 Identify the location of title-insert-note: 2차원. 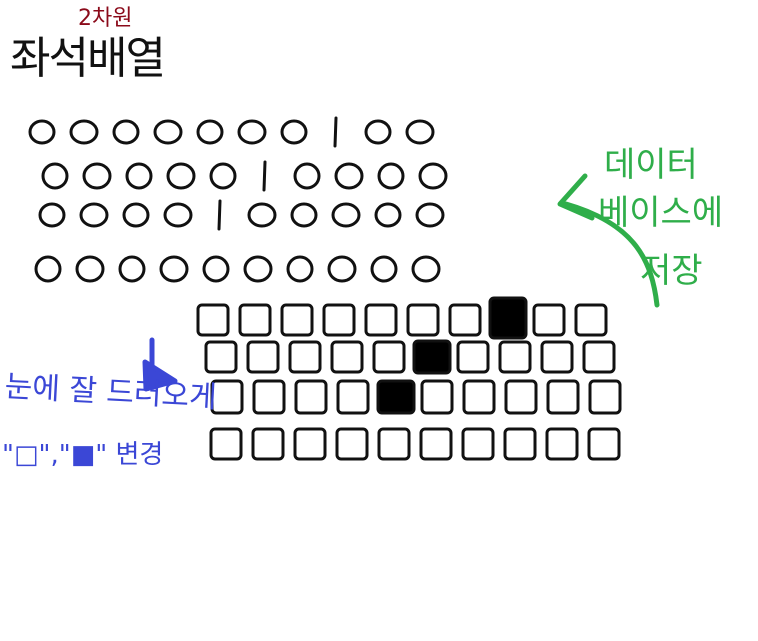
(105, 18).